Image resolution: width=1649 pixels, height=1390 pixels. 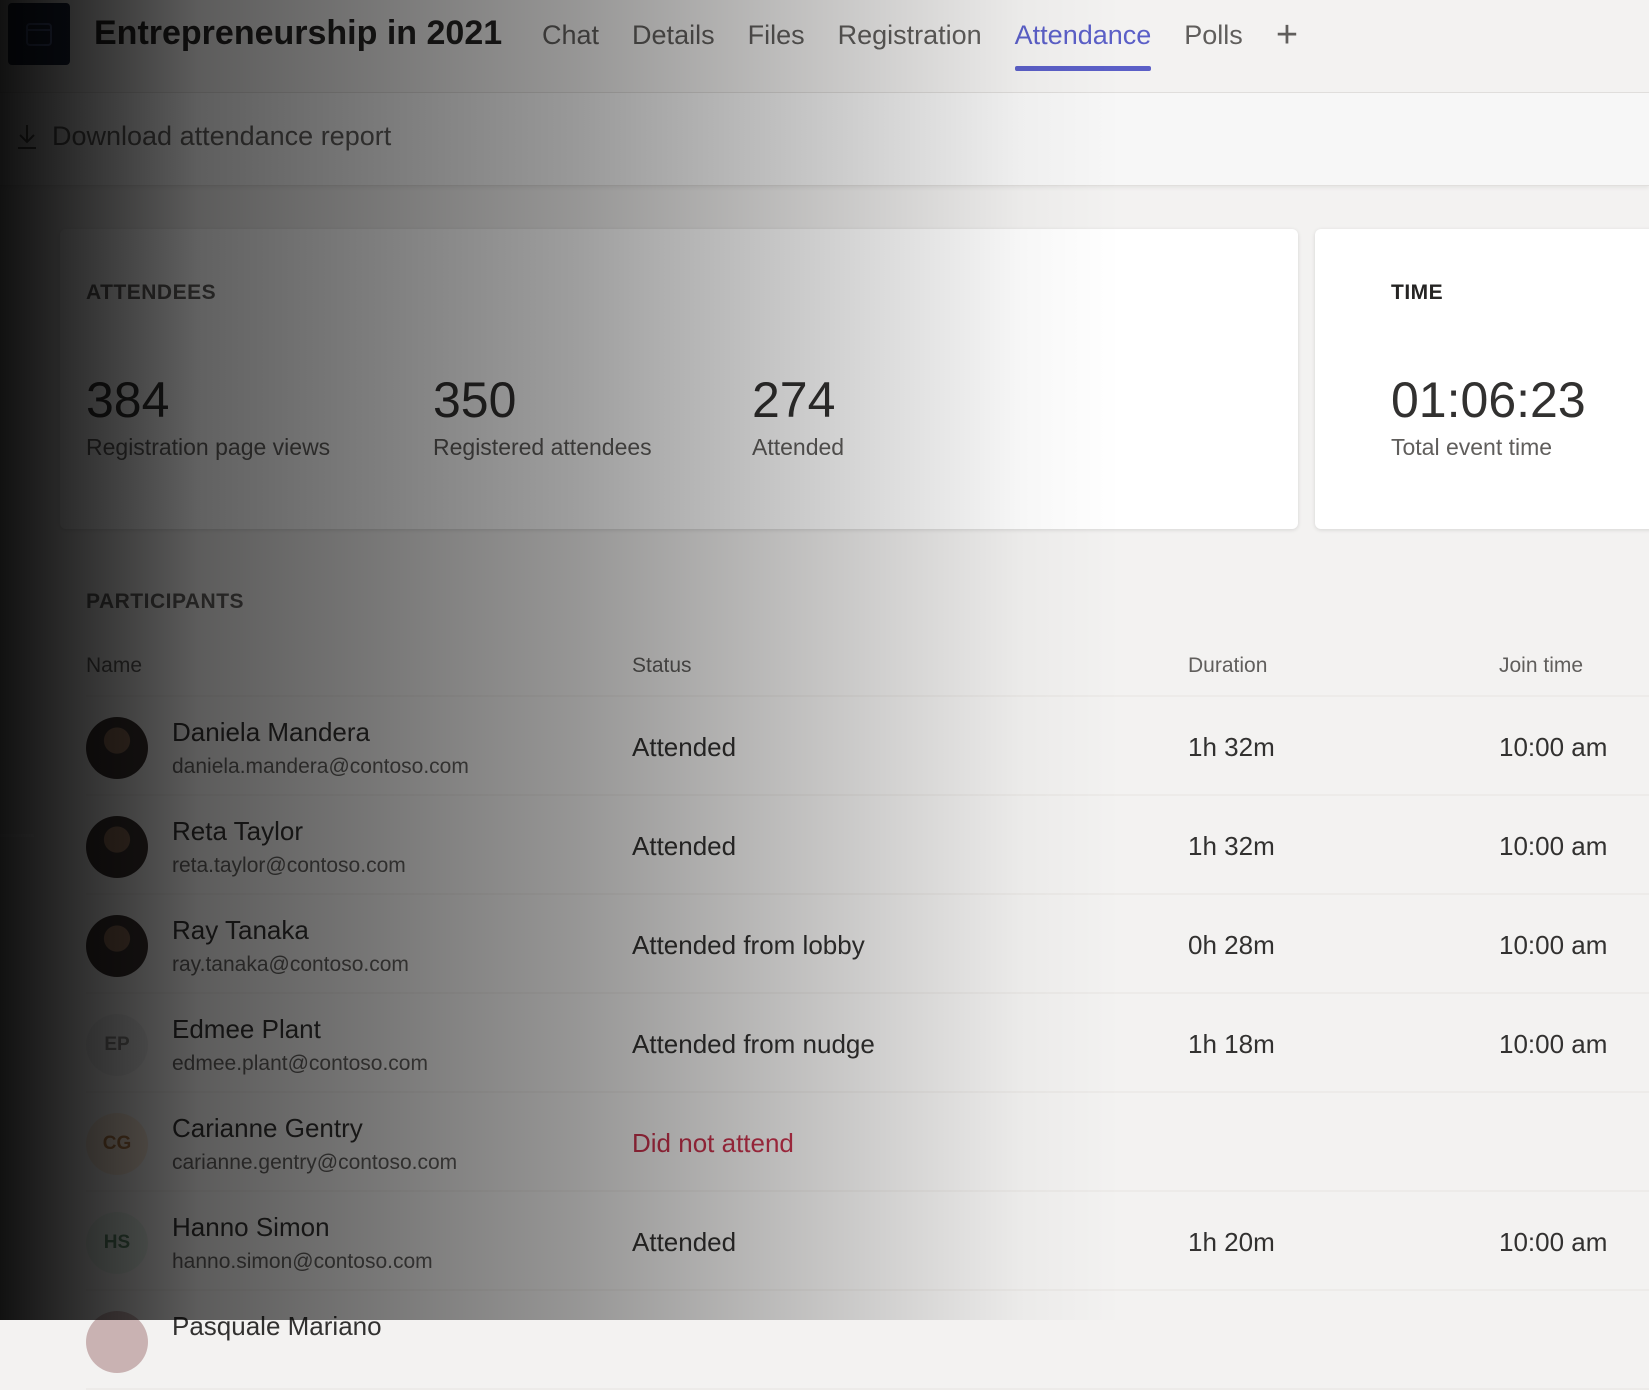 What do you see at coordinates (17, 835) in the screenshot?
I see `divider` at bounding box center [17, 835].